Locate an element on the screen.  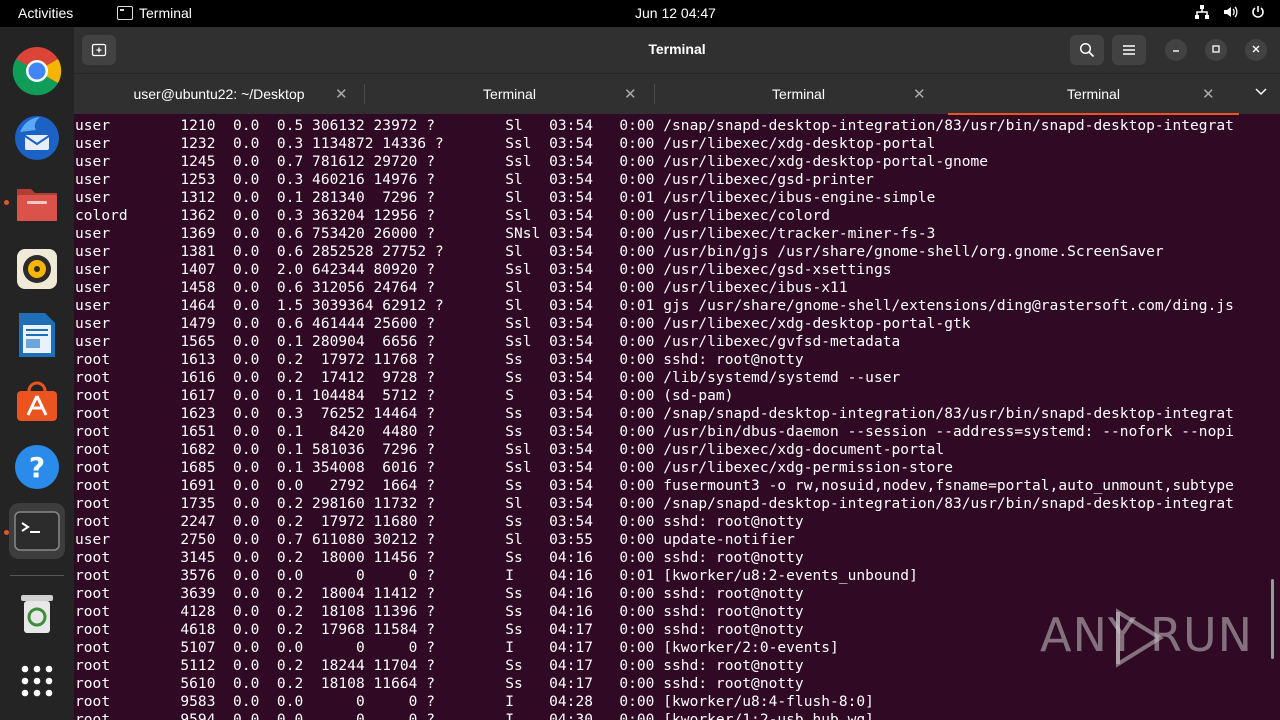
search-icon is located at coordinates (1087, 50).